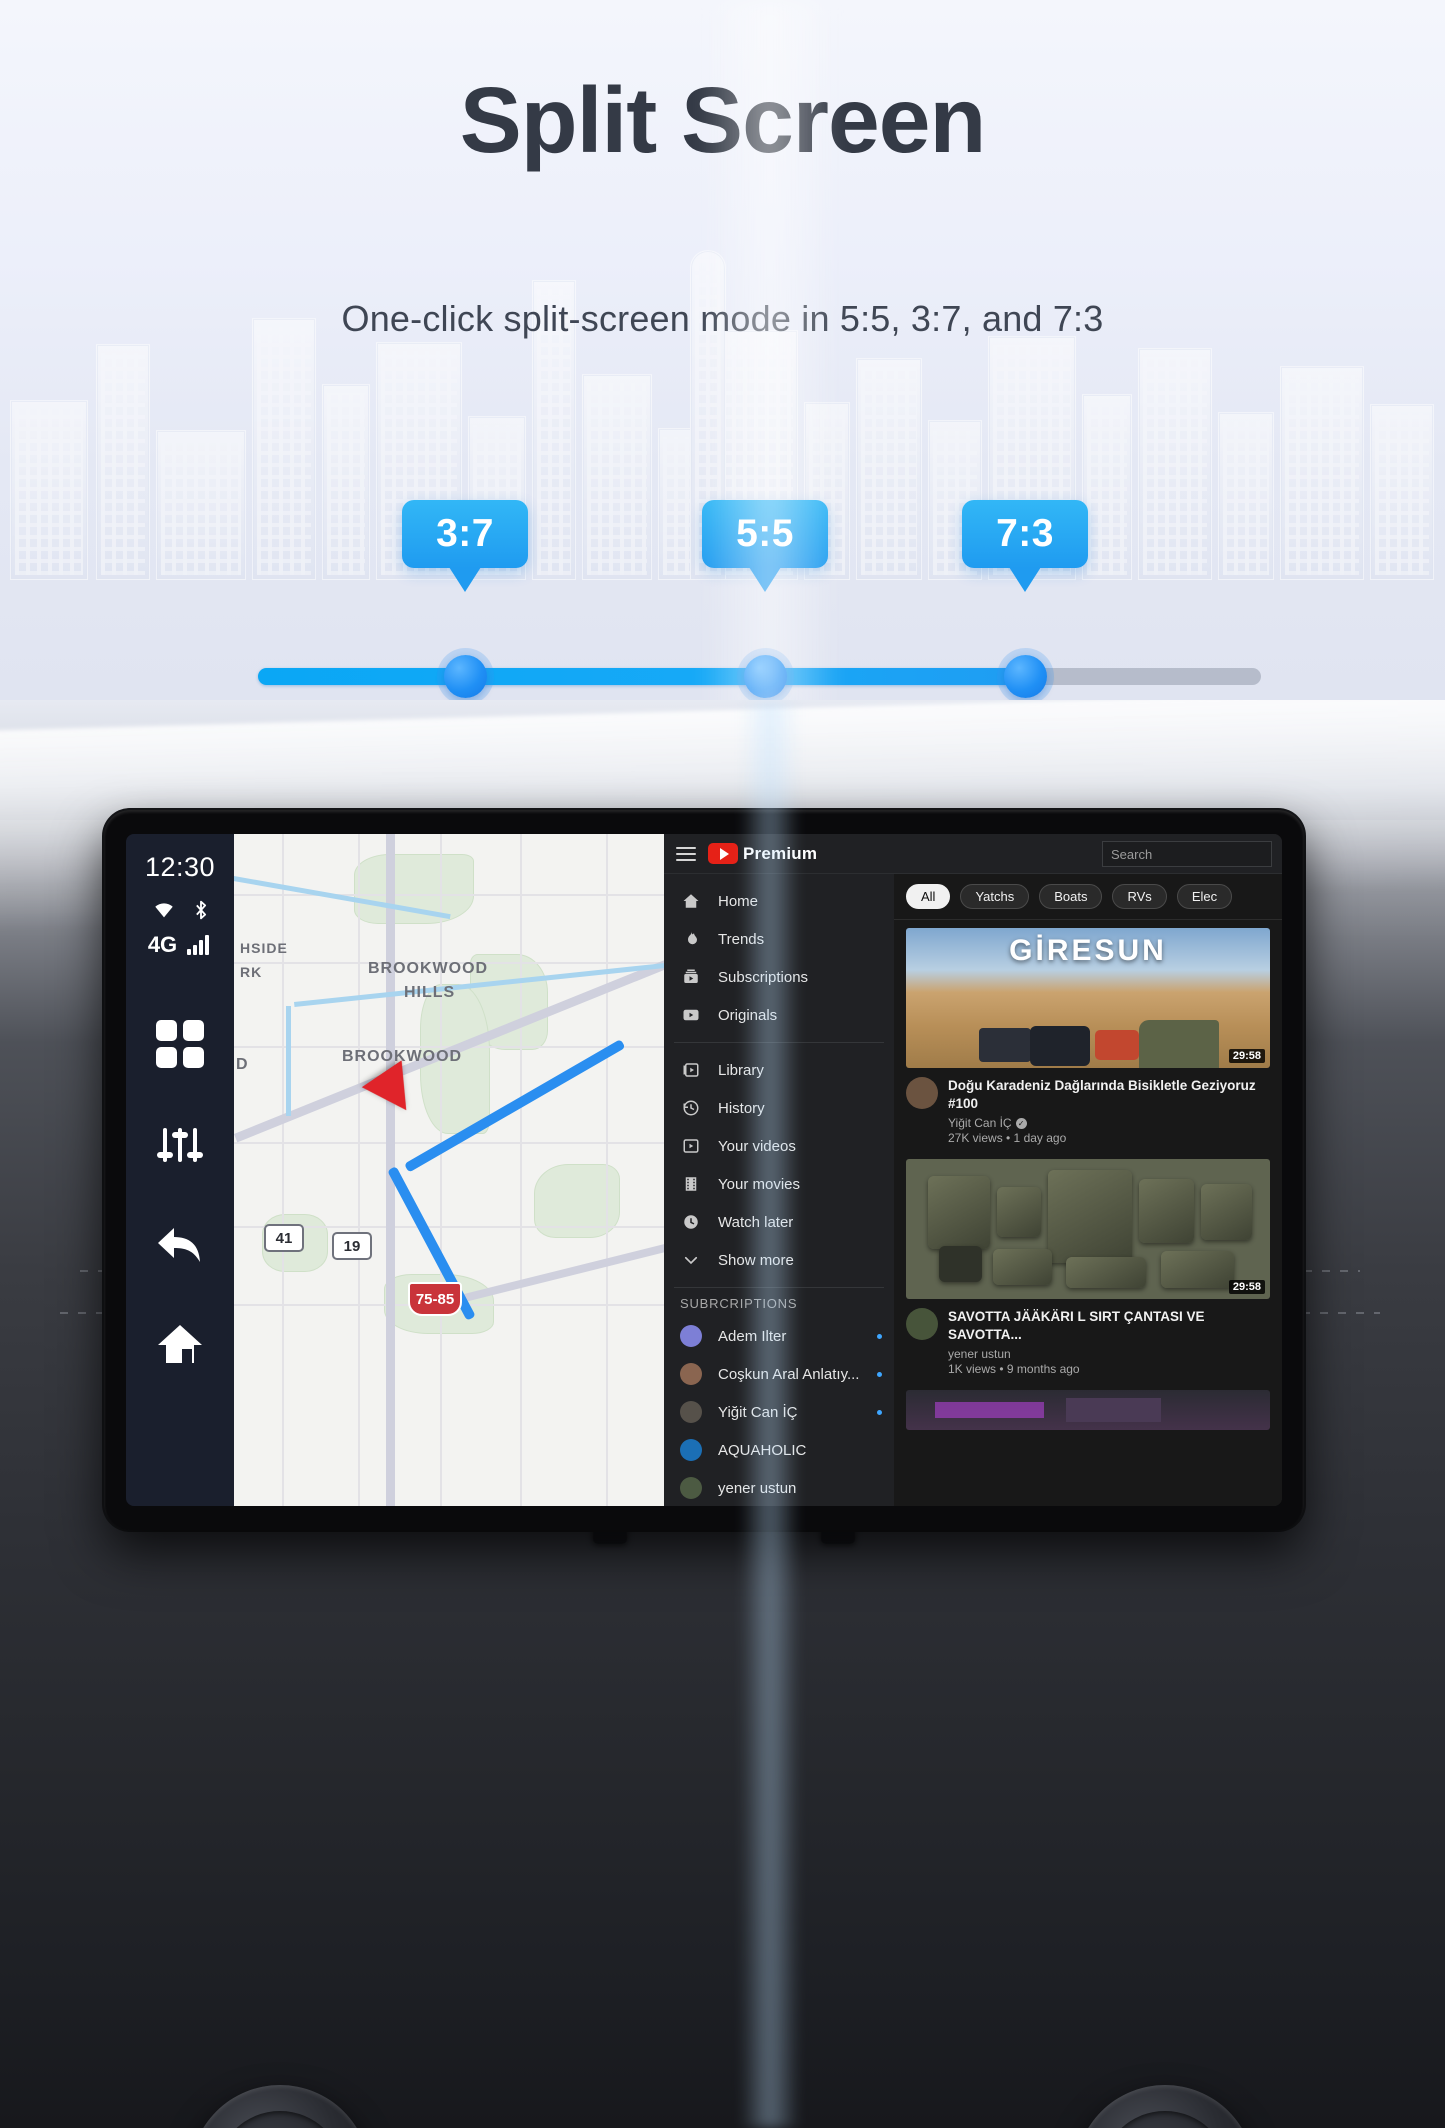 This screenshot has width=1445, height=2128. Describe the element at coordinates (759, 1184) in the screenshot. I see `youtube-nav-your-movies-label: Your movies` at that location.